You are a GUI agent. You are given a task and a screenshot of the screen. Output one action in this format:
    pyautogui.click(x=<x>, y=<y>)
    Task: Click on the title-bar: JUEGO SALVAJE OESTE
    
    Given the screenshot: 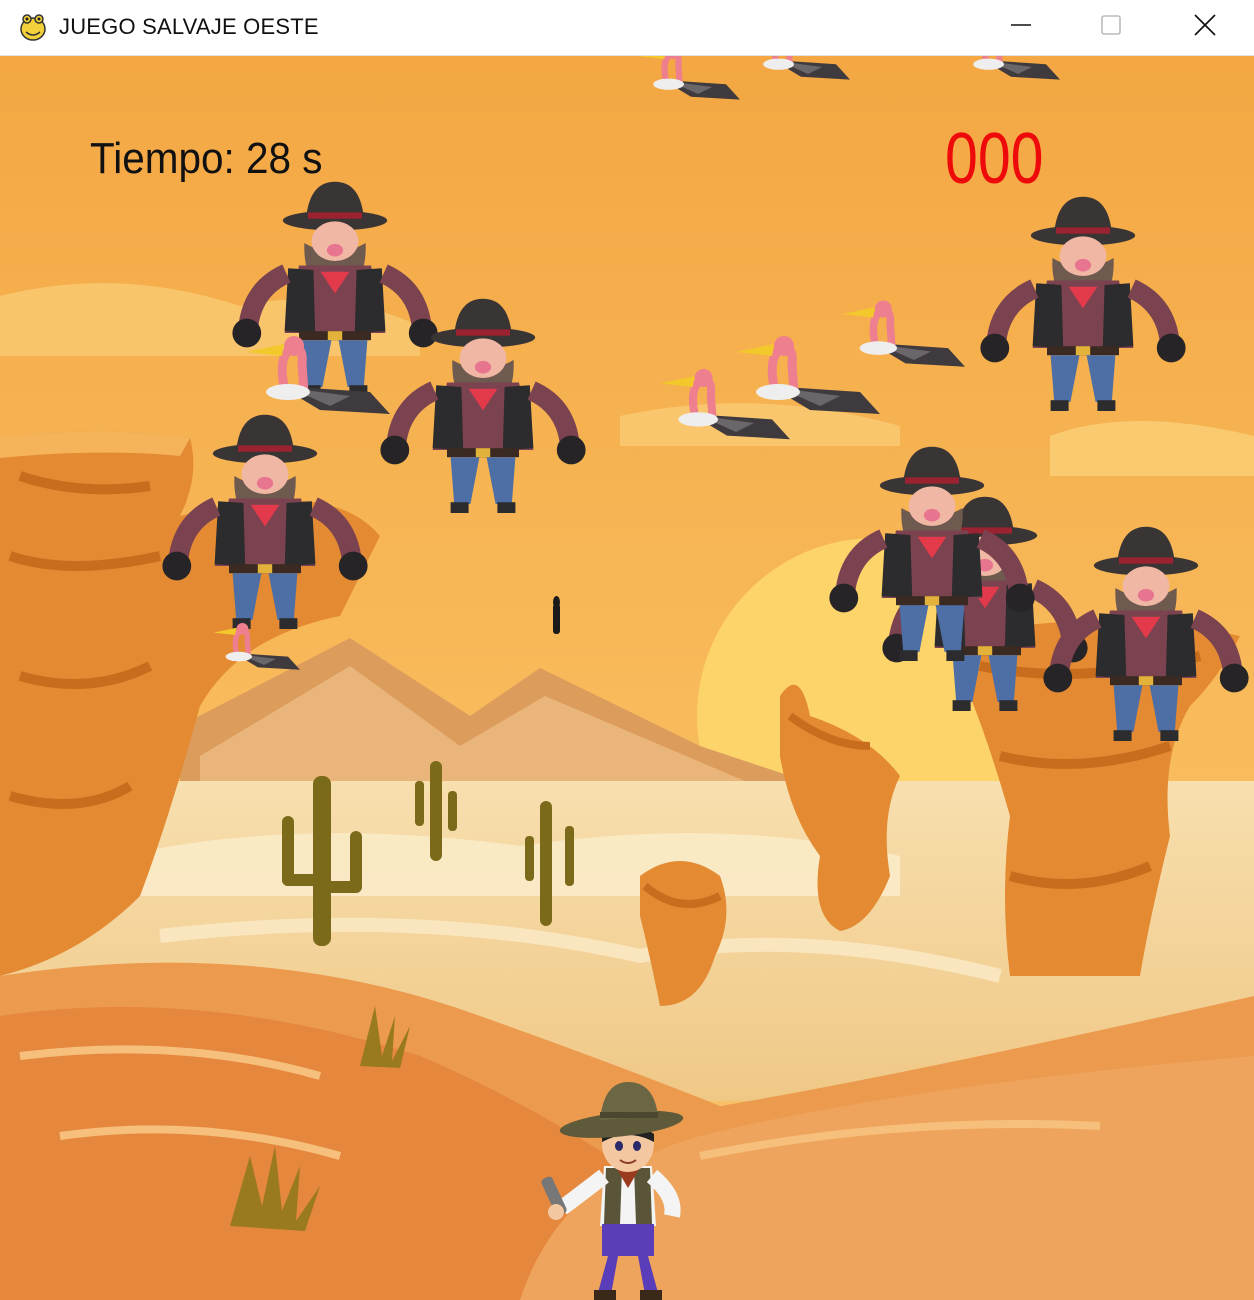 What is the action you would take?
    pyautogui.click(x=627, y=28)
    